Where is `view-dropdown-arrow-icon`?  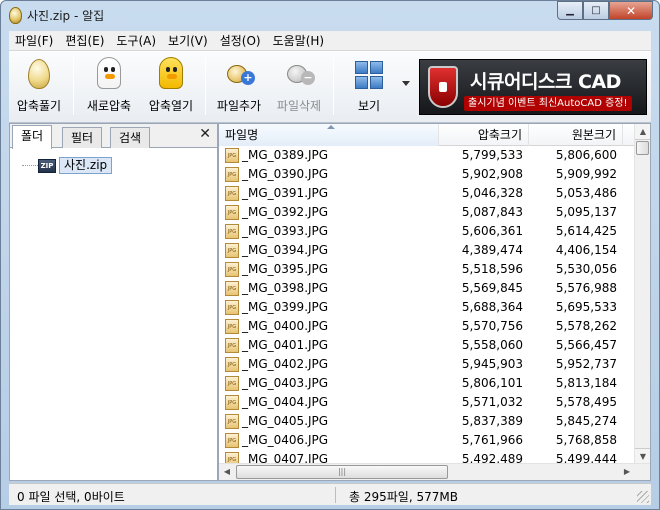
view-dropdown-arrow-icon is located at coordinates (406, 83).